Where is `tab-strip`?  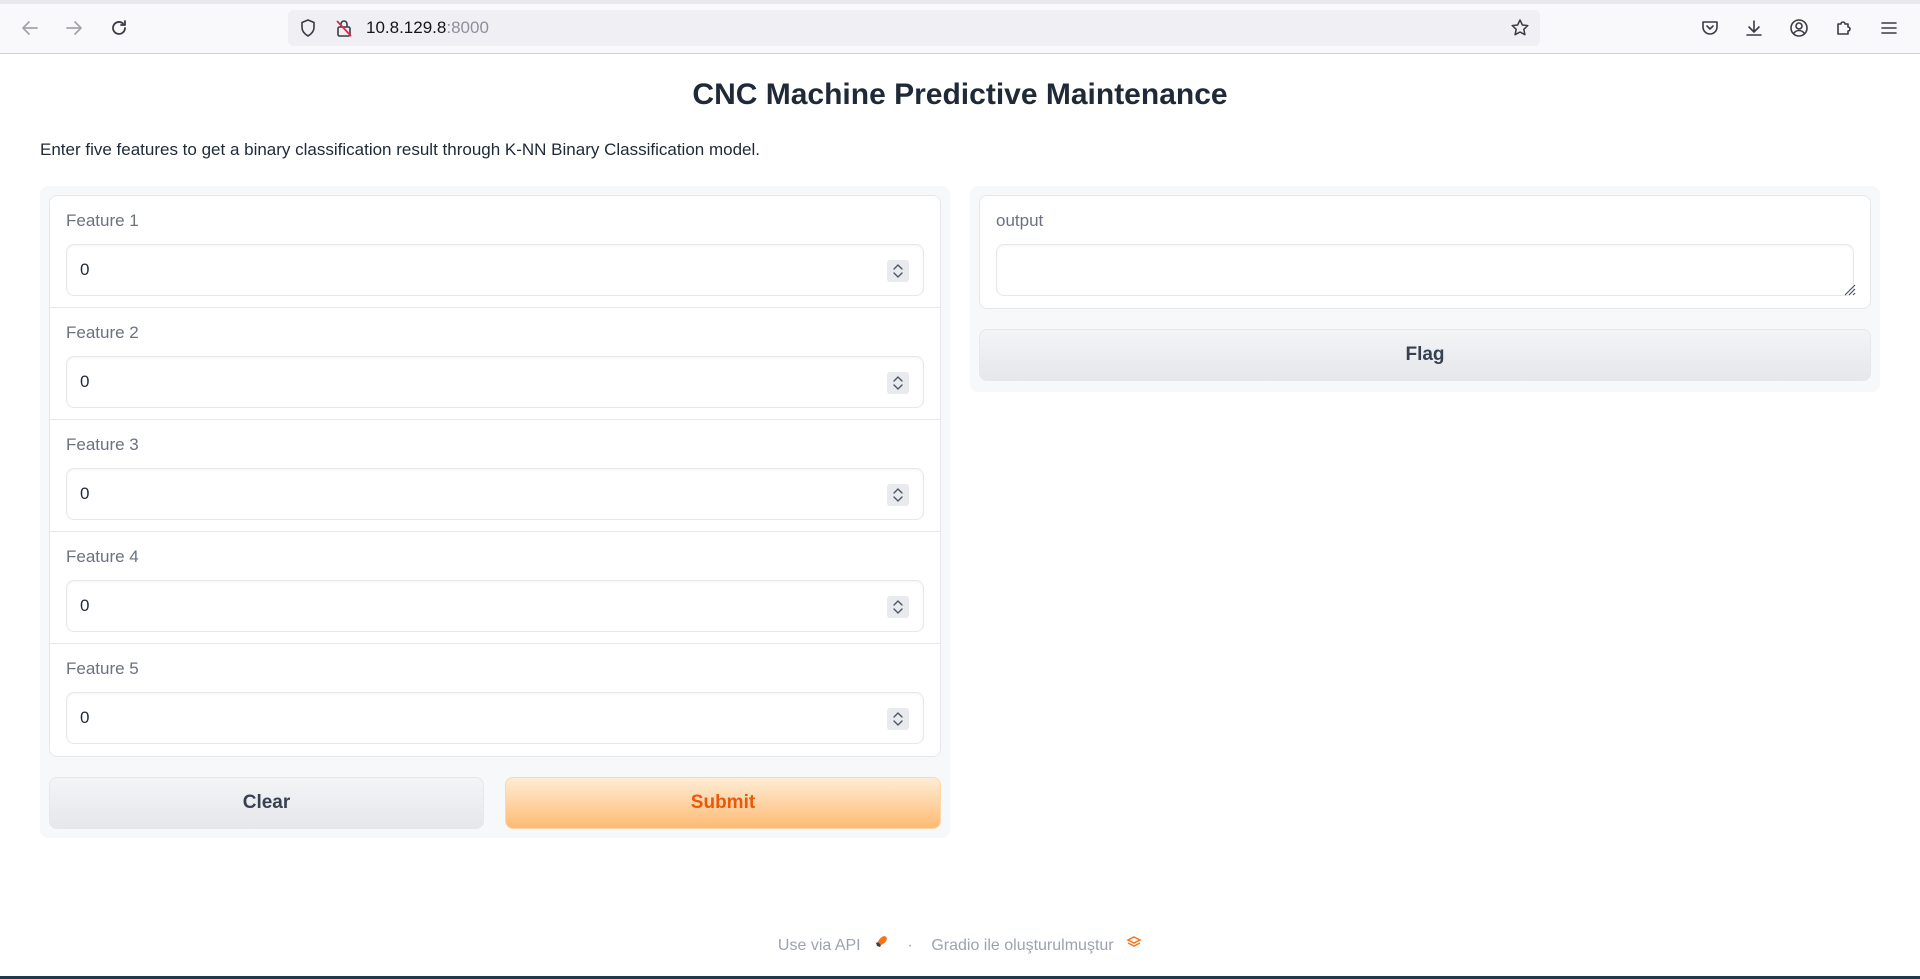
tab-strip is located at coordinates (960, 2).